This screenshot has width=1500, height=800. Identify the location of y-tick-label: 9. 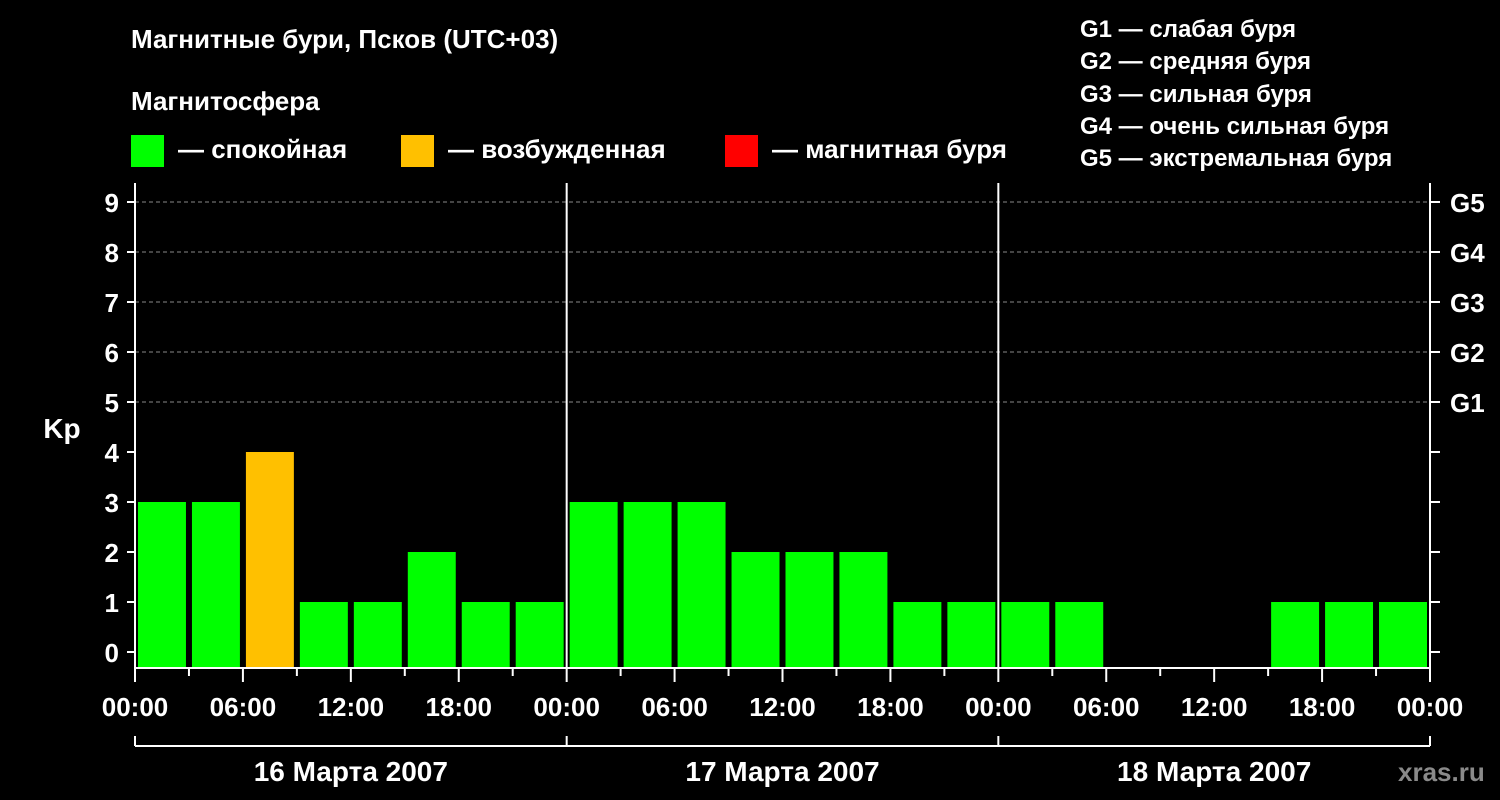
(112, 203).